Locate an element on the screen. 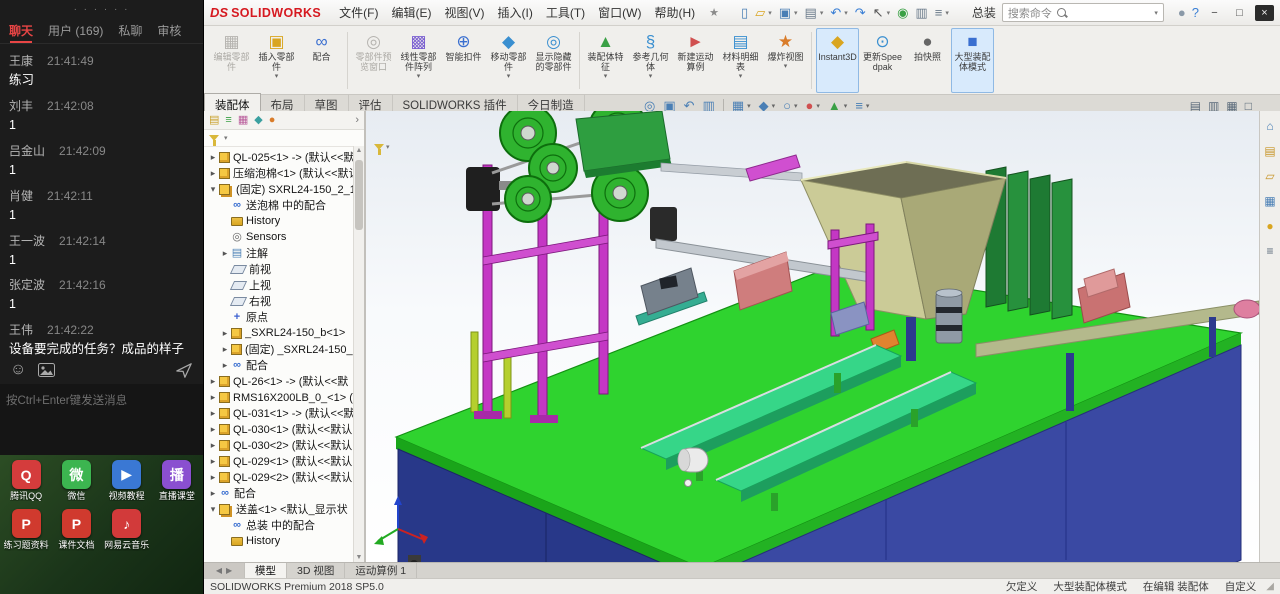 Image resolution: width=1280 pixels, height=594 pixels. desktop-icon: ▶ 视频教程 is located at coordinates (127, 480).